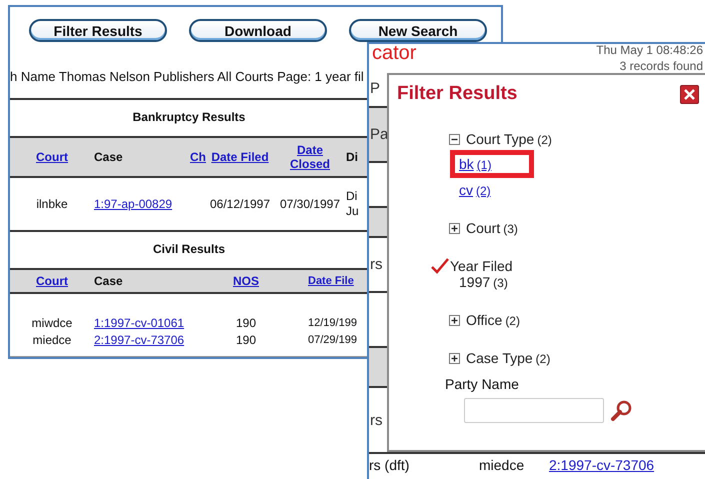 Image resolution: width=705 pixels, height=479 pixels. I want to click on table-cell: 12/19/199, so click(332, 322).